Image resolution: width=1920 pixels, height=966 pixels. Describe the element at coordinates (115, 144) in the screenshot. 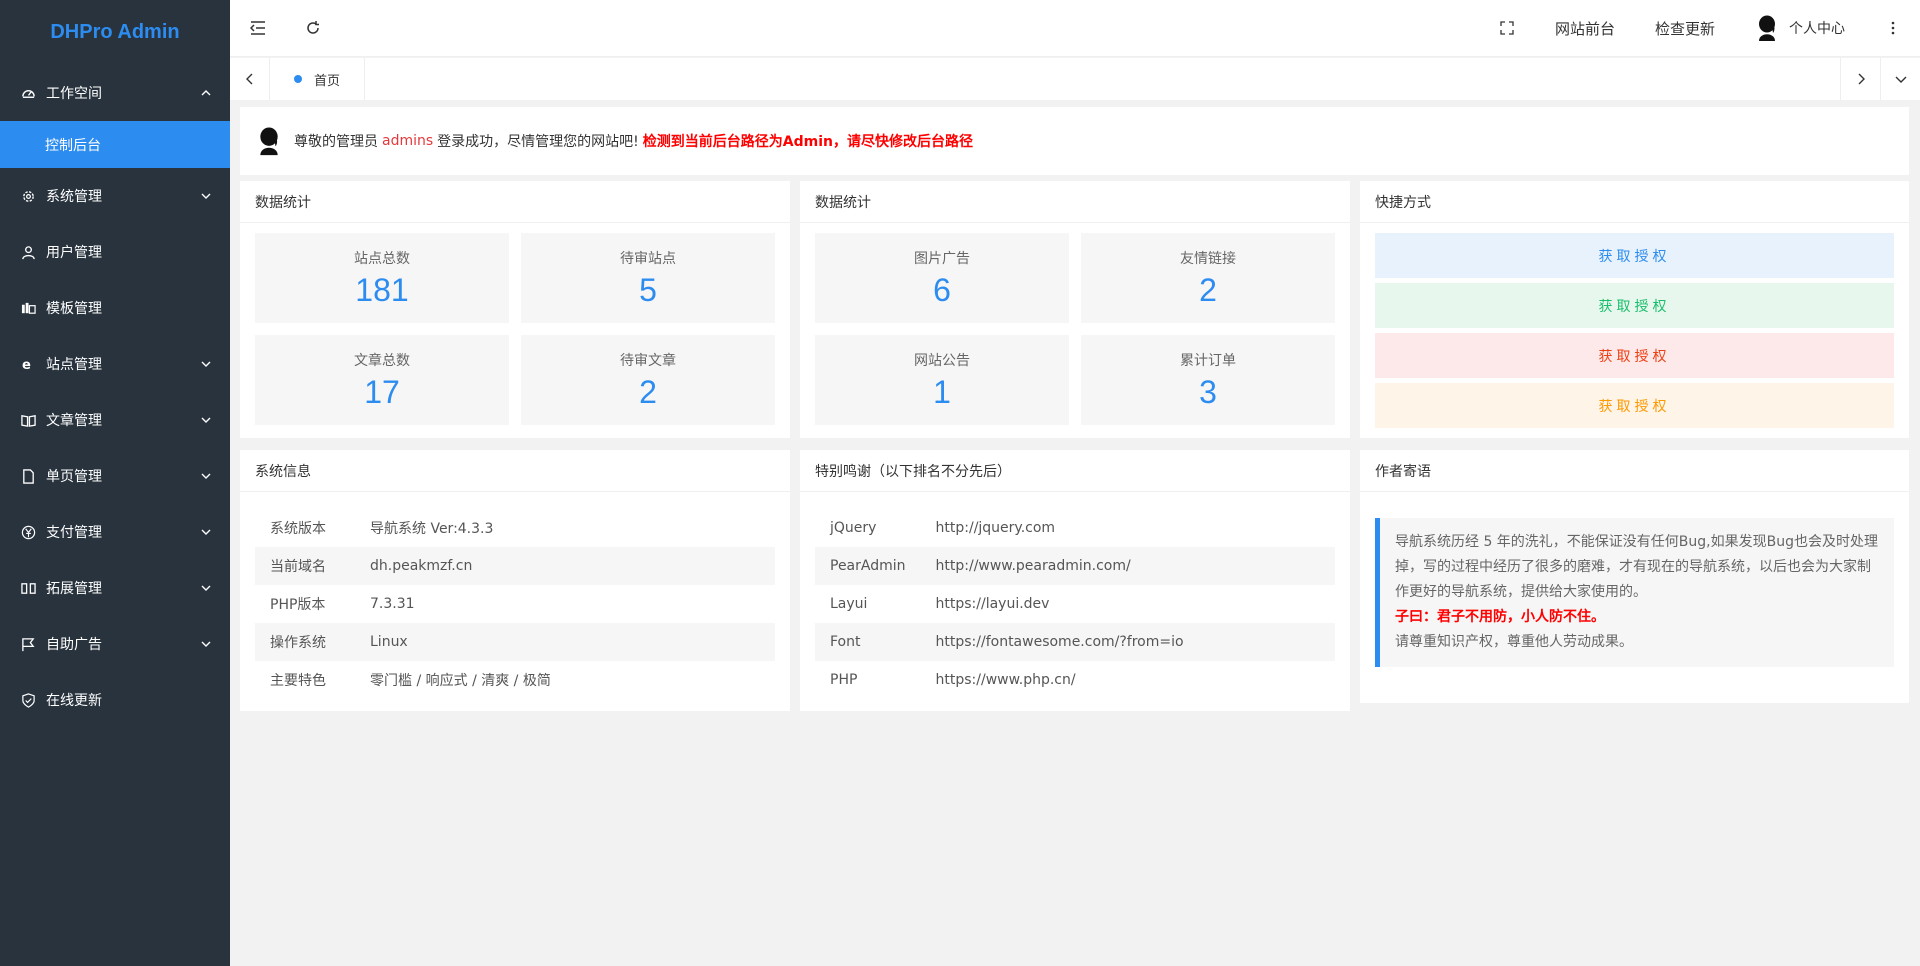

I see `sidebar-subitem-dashboard: 控制后台` at that location.